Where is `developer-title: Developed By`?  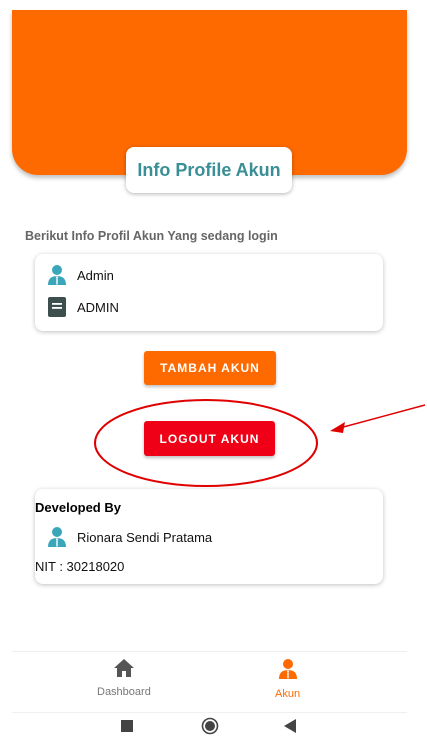
developer-title: Developed By is located at coordinates (78, 507).